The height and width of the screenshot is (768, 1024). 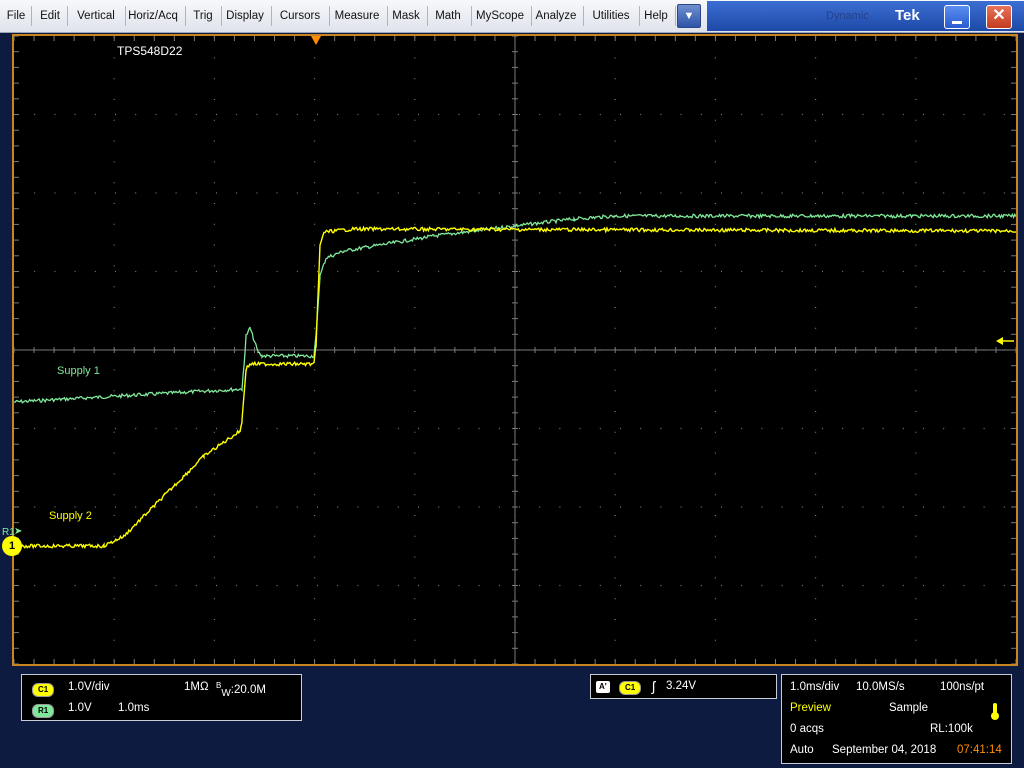 What do you see at coordinates (357, 16) in the screenshot?
I see `menu-measure: Measure` at bounding box center [357, 16].